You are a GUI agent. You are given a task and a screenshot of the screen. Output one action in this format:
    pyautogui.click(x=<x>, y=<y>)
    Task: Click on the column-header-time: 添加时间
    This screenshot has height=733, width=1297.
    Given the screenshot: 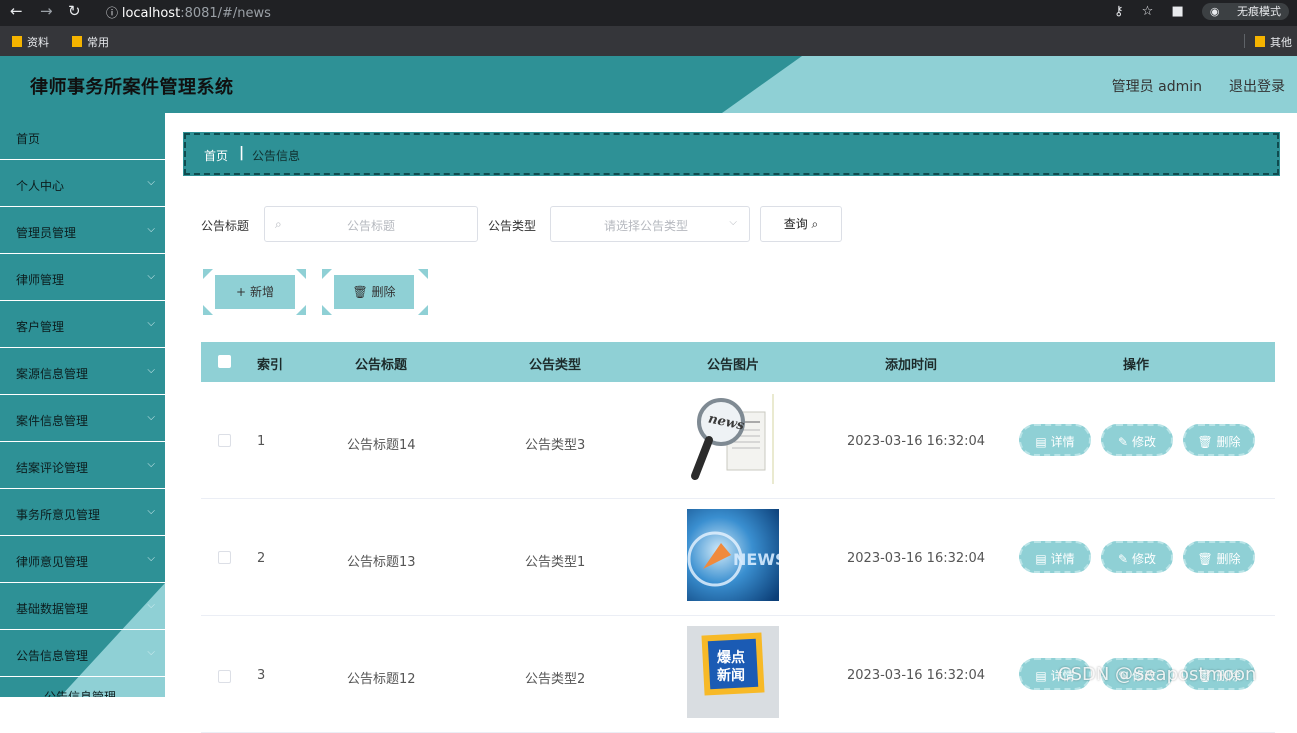 What is the action you would take?
    pyautogui.click(x=911, y=365)
    